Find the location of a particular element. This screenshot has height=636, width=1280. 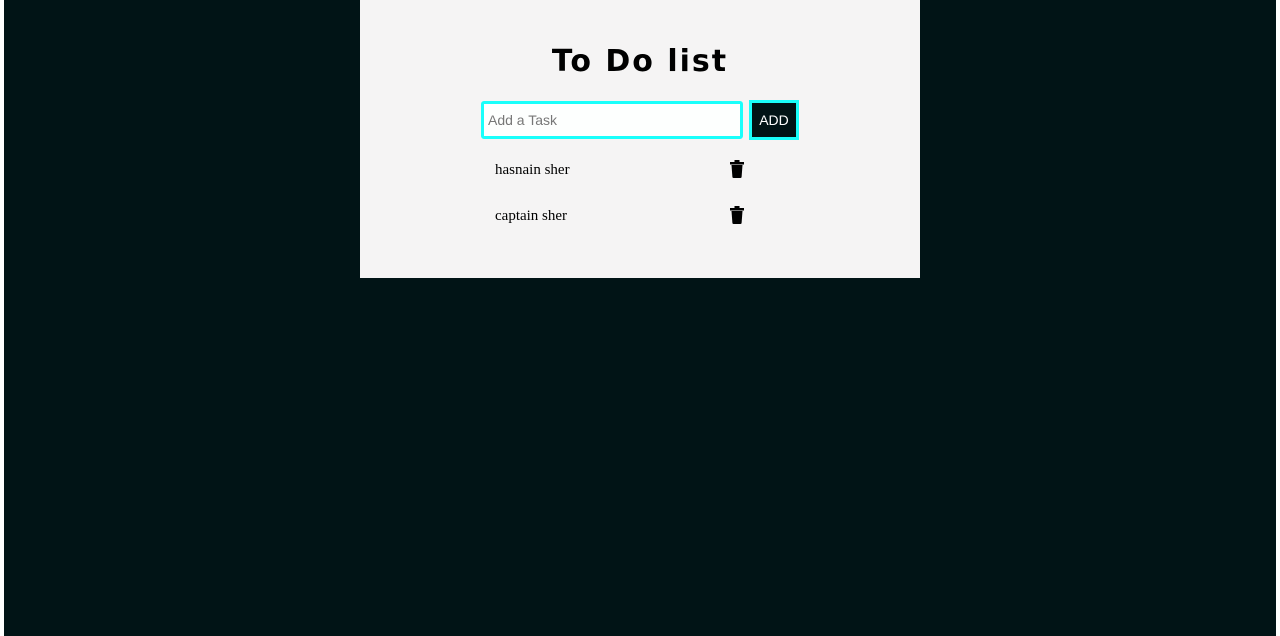

page-title: To Do list is located at coordinates (640, 61).